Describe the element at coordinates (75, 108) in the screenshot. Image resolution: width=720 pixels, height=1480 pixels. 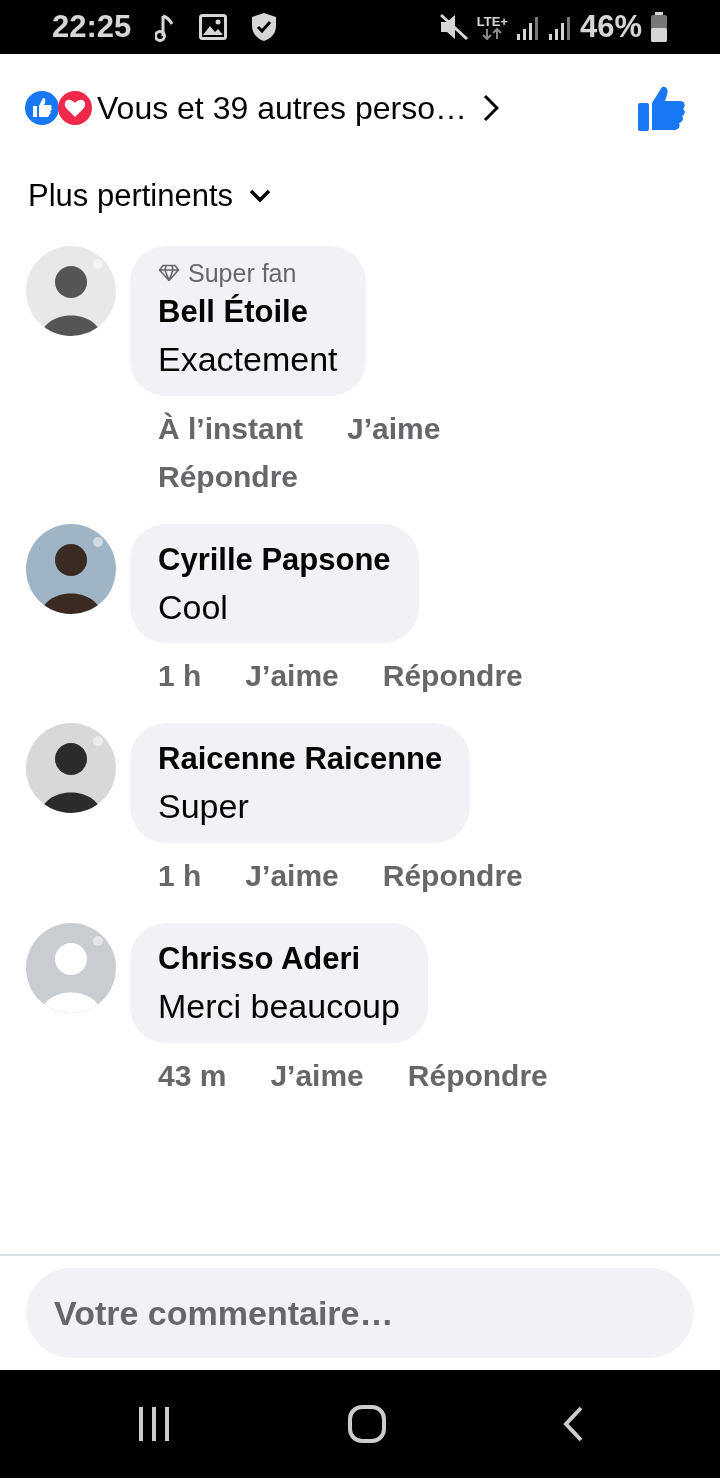
I see `love-reaction-icon` at that location.